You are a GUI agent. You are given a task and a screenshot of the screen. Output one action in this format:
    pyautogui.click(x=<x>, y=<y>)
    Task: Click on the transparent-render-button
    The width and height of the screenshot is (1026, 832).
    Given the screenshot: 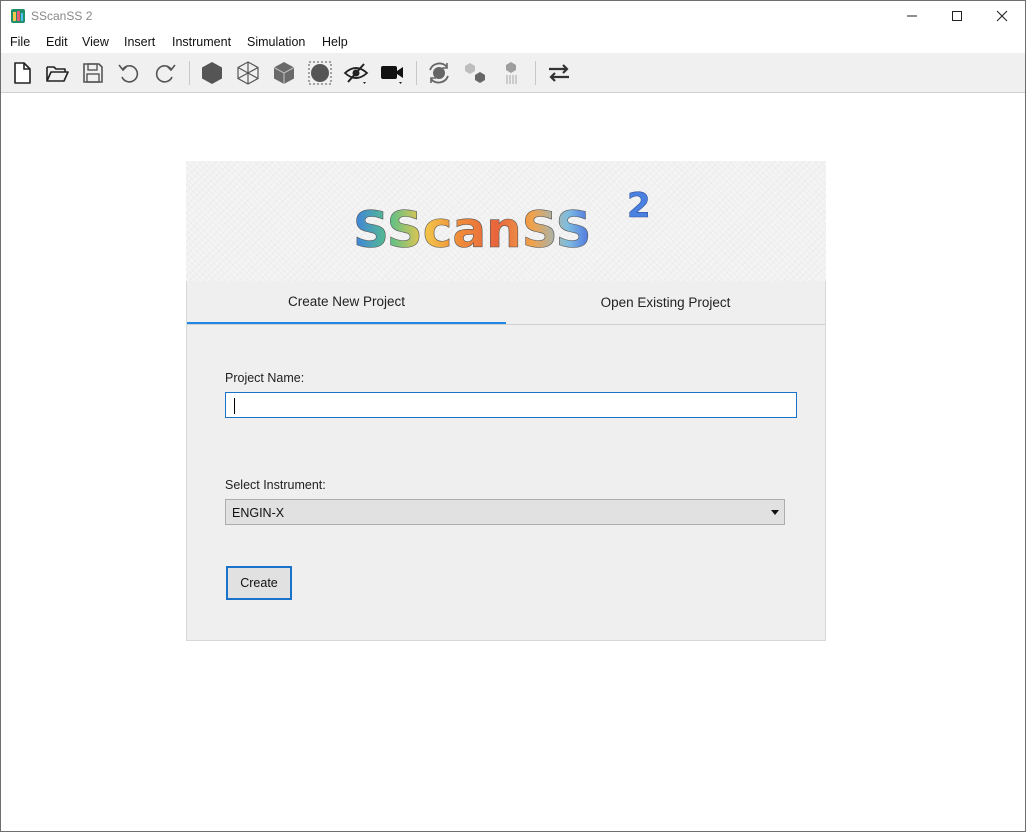 What is the action you would take?
    pyautogui.click(x=284, y=73)
    